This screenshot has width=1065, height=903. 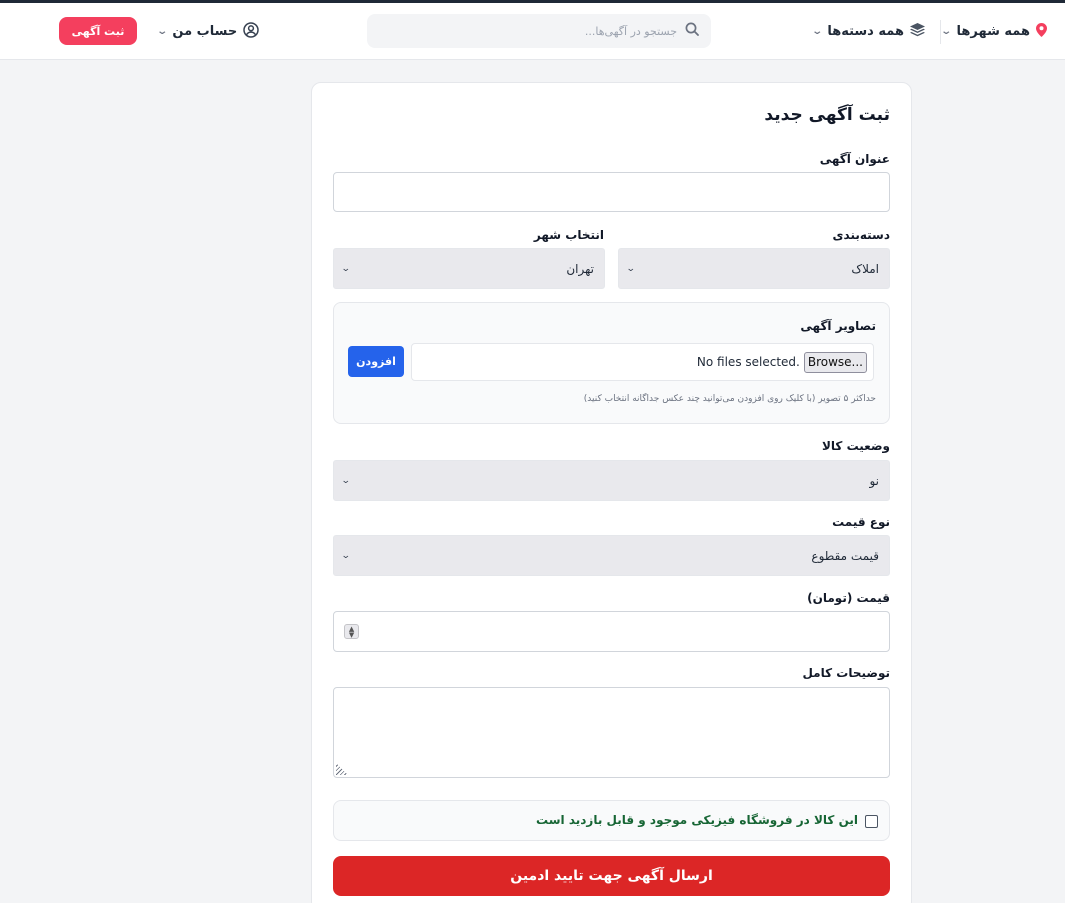 I want to click on file-input: Browse... No files selected., so click(x=642, y=362).